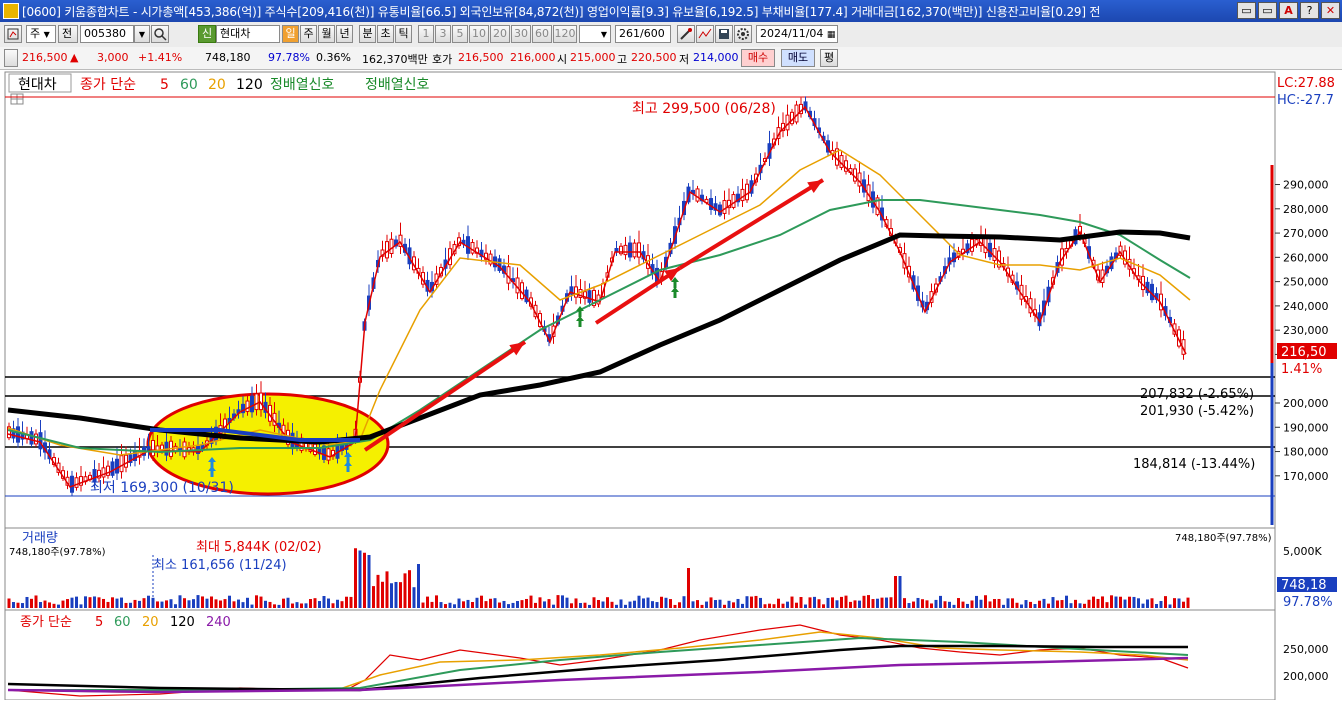 This screenshot has width=1342, height=703. What do you see at coordinates (716, 57) in the screenshot?
I see `low-price: 214,000` at bounding box center [716, 57].